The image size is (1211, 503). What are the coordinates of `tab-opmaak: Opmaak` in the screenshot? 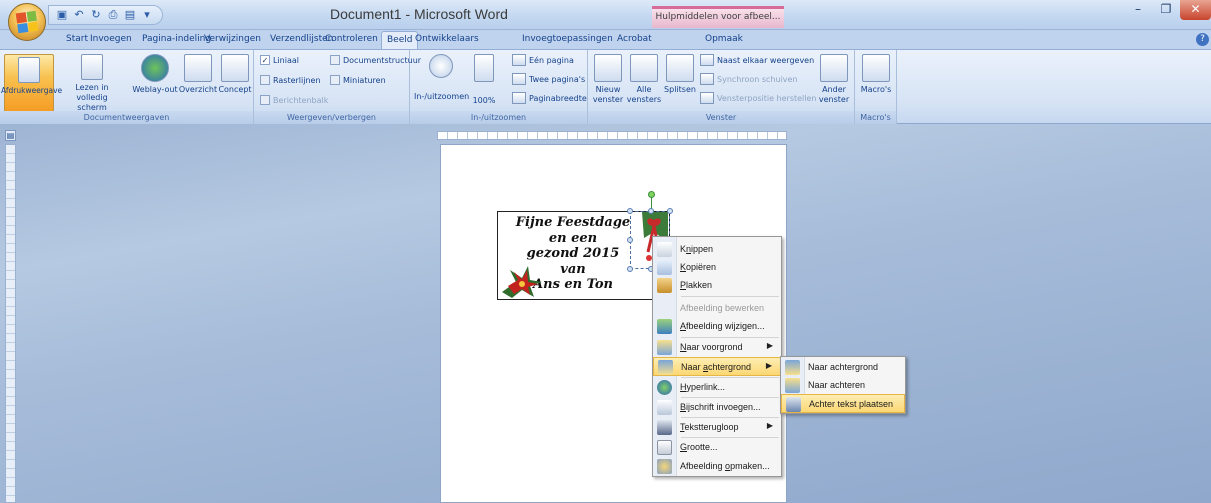 It's located at (724, 39).